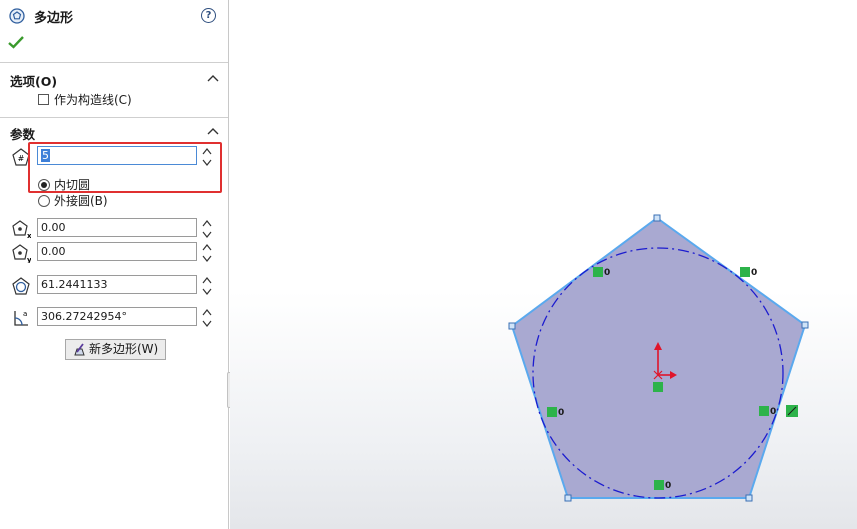  I want to click on diameter-spinner, so click(207, 286).